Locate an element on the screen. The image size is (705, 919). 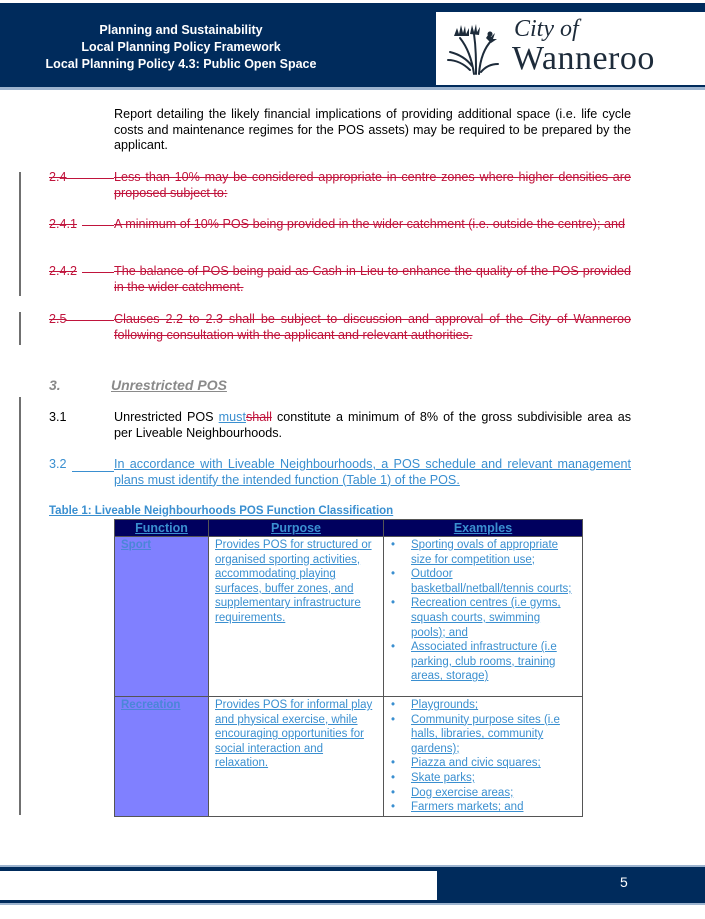
column-header-function: Function is located at coordinates (161, 528).